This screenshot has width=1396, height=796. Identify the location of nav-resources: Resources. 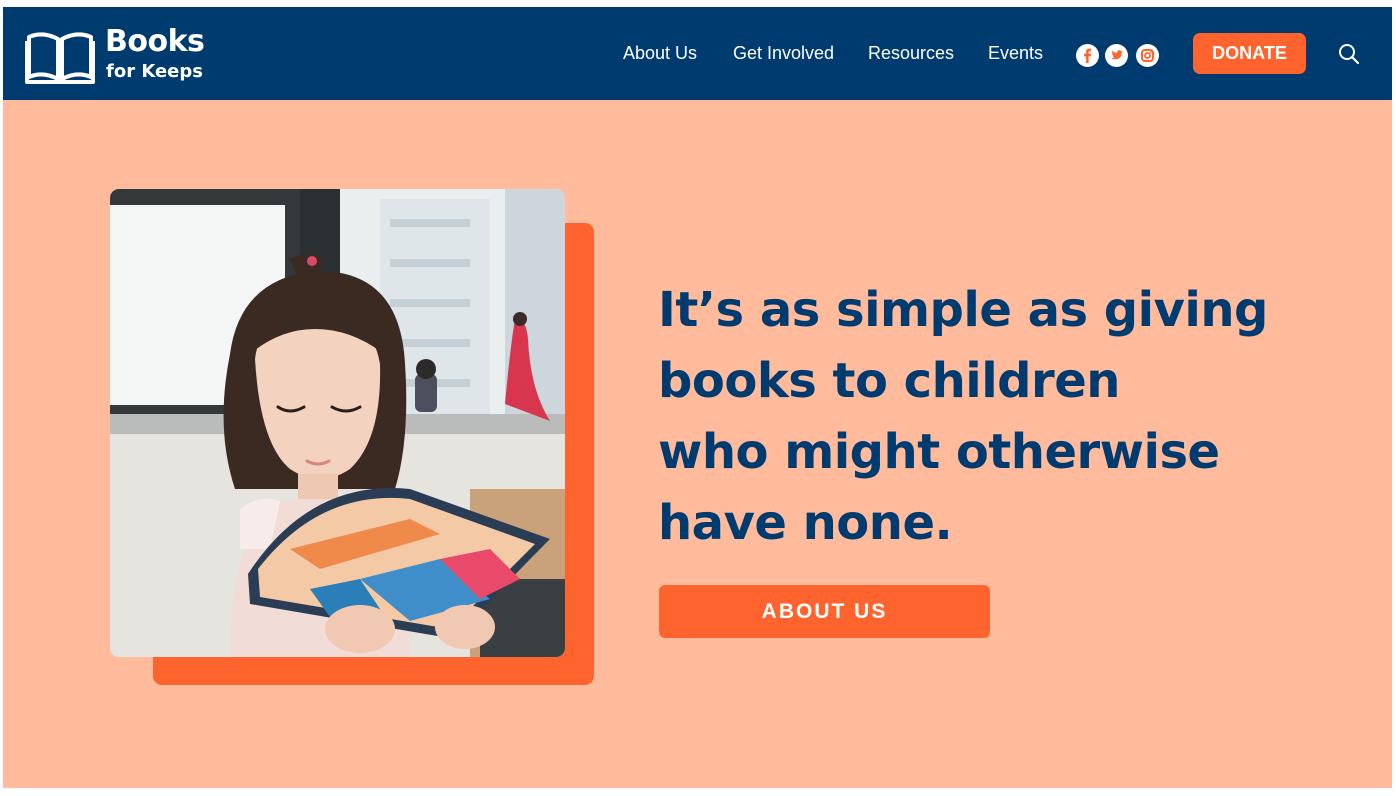
(911, 53).